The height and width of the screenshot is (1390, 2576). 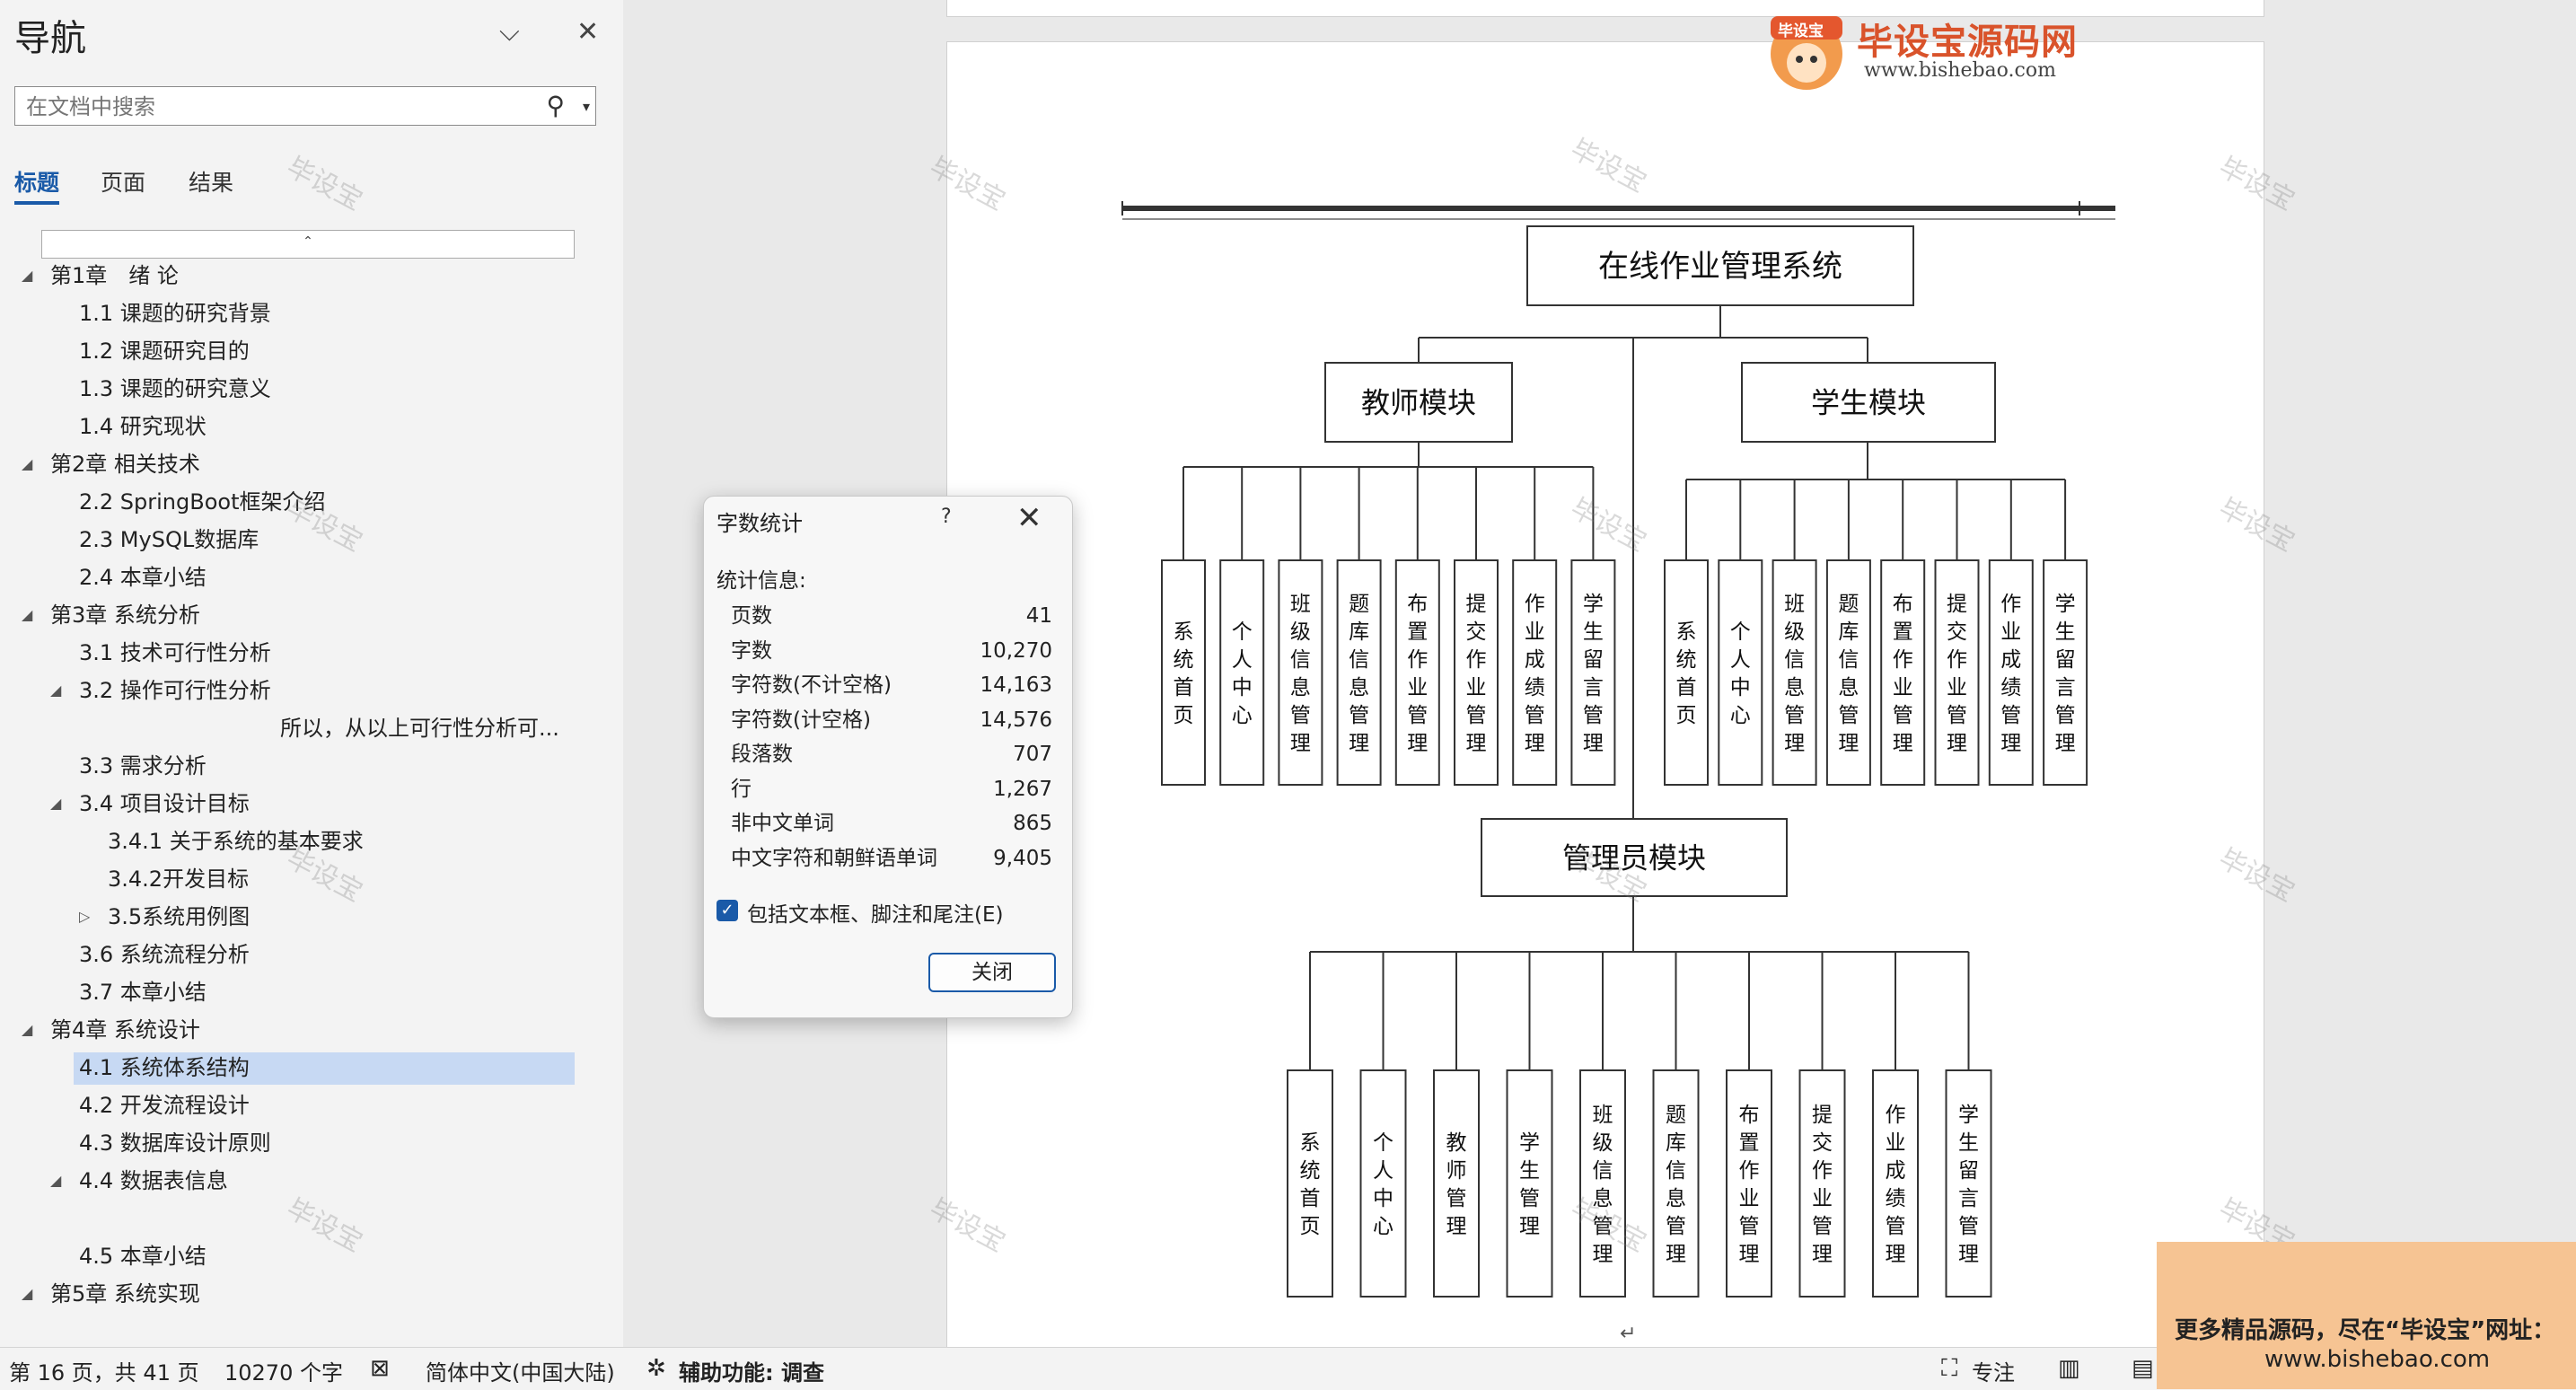 What do you see at coordinates (311, 389) in the screenshot?
I see `nav-heading-item: 1.3 课题的研究意义` at bounding box center [311, 389].